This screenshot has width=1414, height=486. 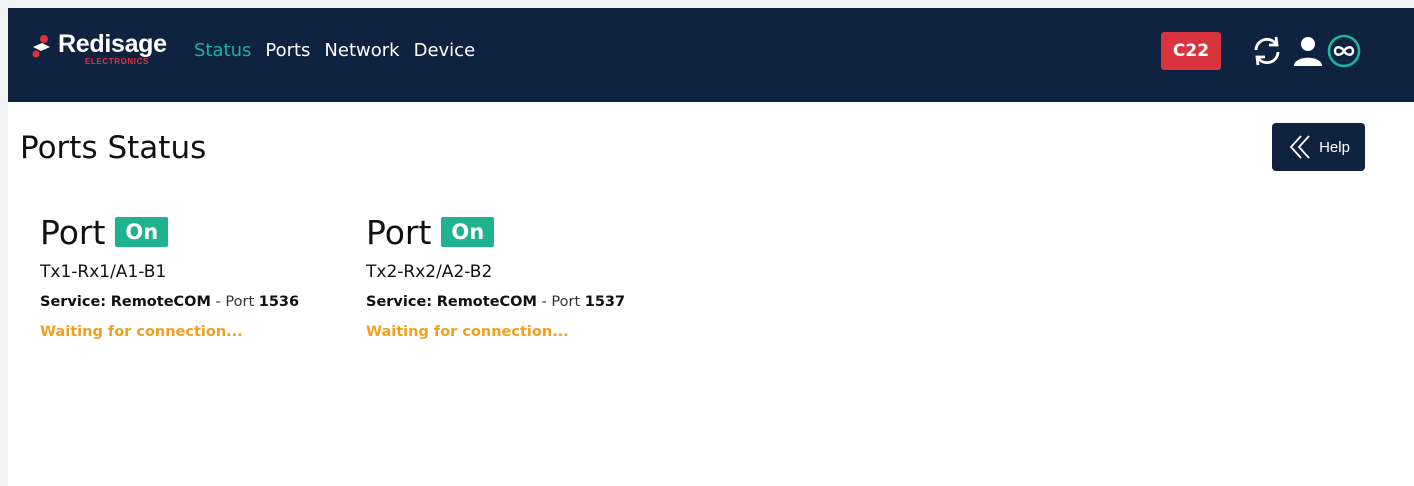 What do you see at coordinates (1191, 51) in the screenshot?
I see `device-badge: C22` at bounding box center [1191, 51].